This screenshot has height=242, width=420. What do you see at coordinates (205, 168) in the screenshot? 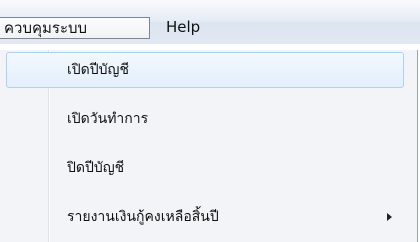
I see `menu-item-close-fiscal-year: ปิดปีบัญชี` at bounding box center [205, 168].